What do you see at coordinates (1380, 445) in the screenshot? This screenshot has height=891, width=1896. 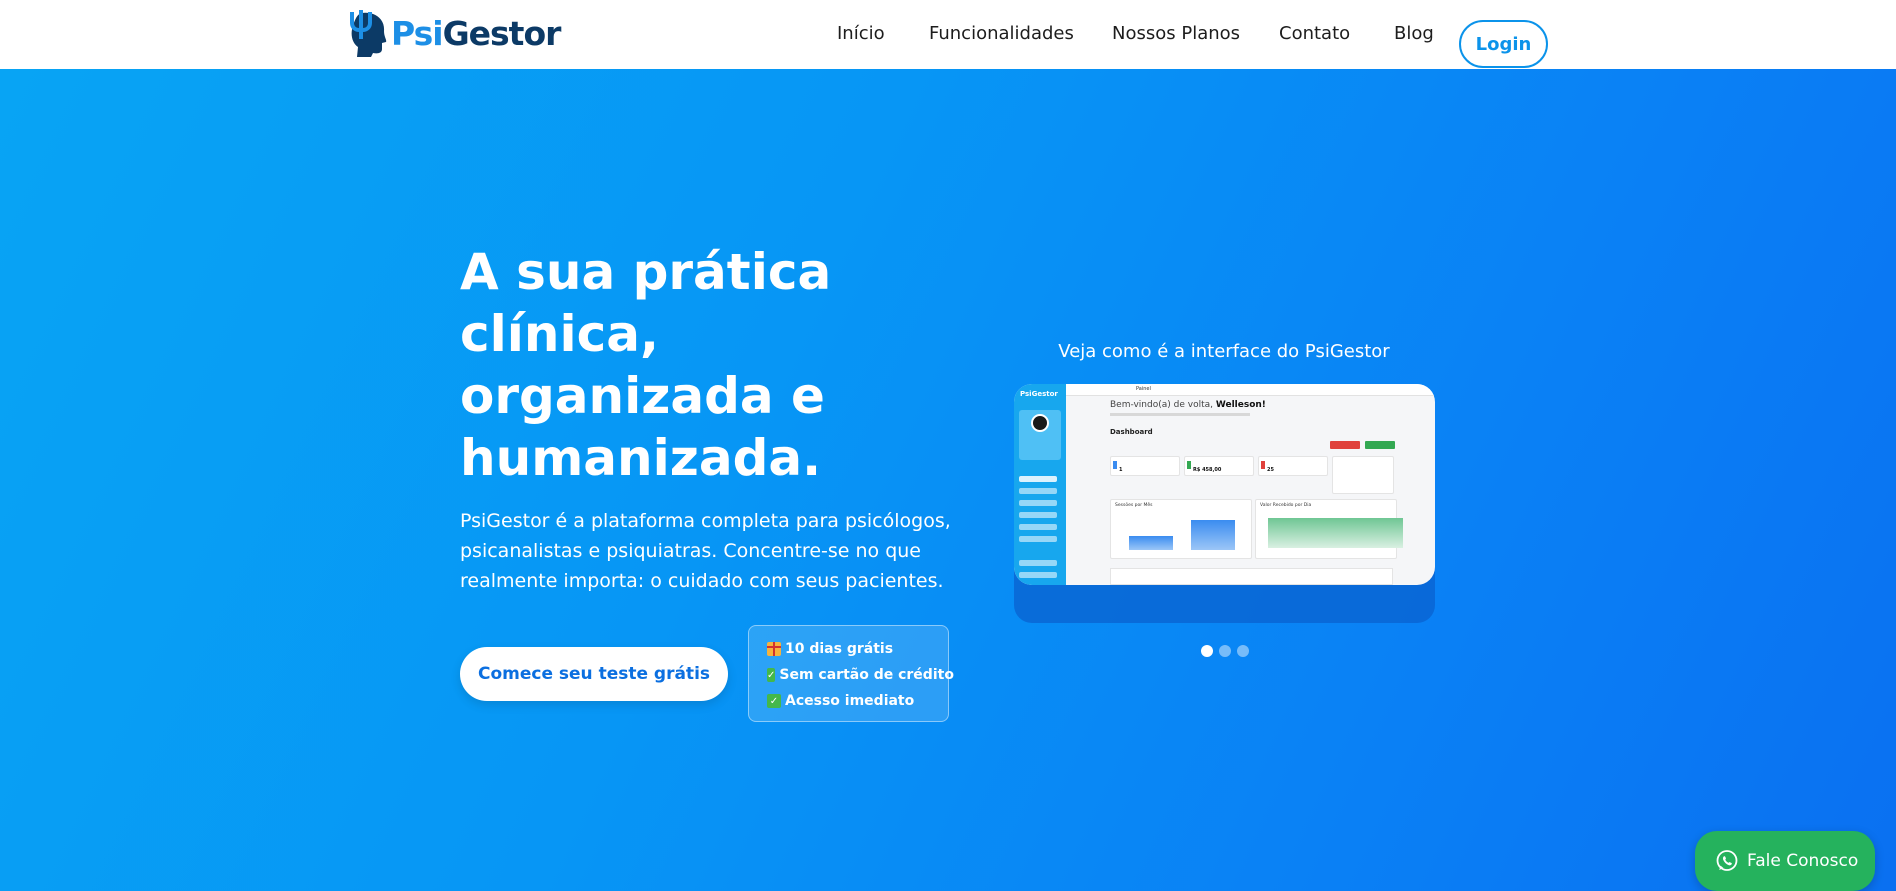 I see `mock-green-button` at bounding box center [1380, 445].